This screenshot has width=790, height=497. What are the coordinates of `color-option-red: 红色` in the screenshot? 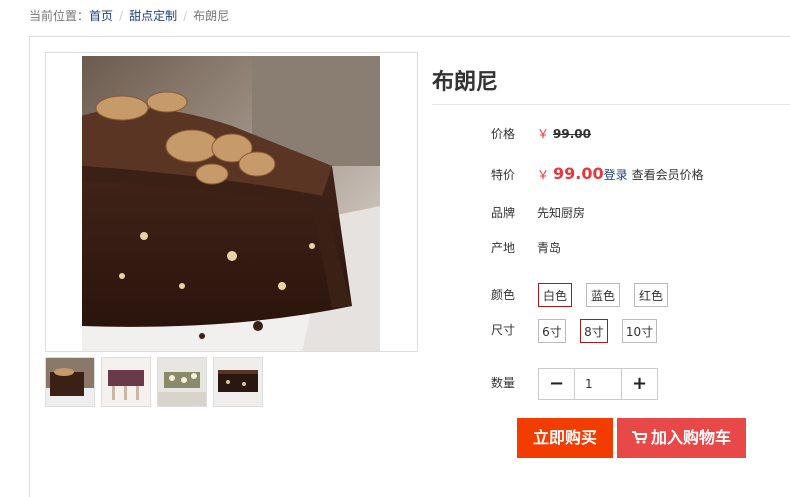 It's located at (651, 295).